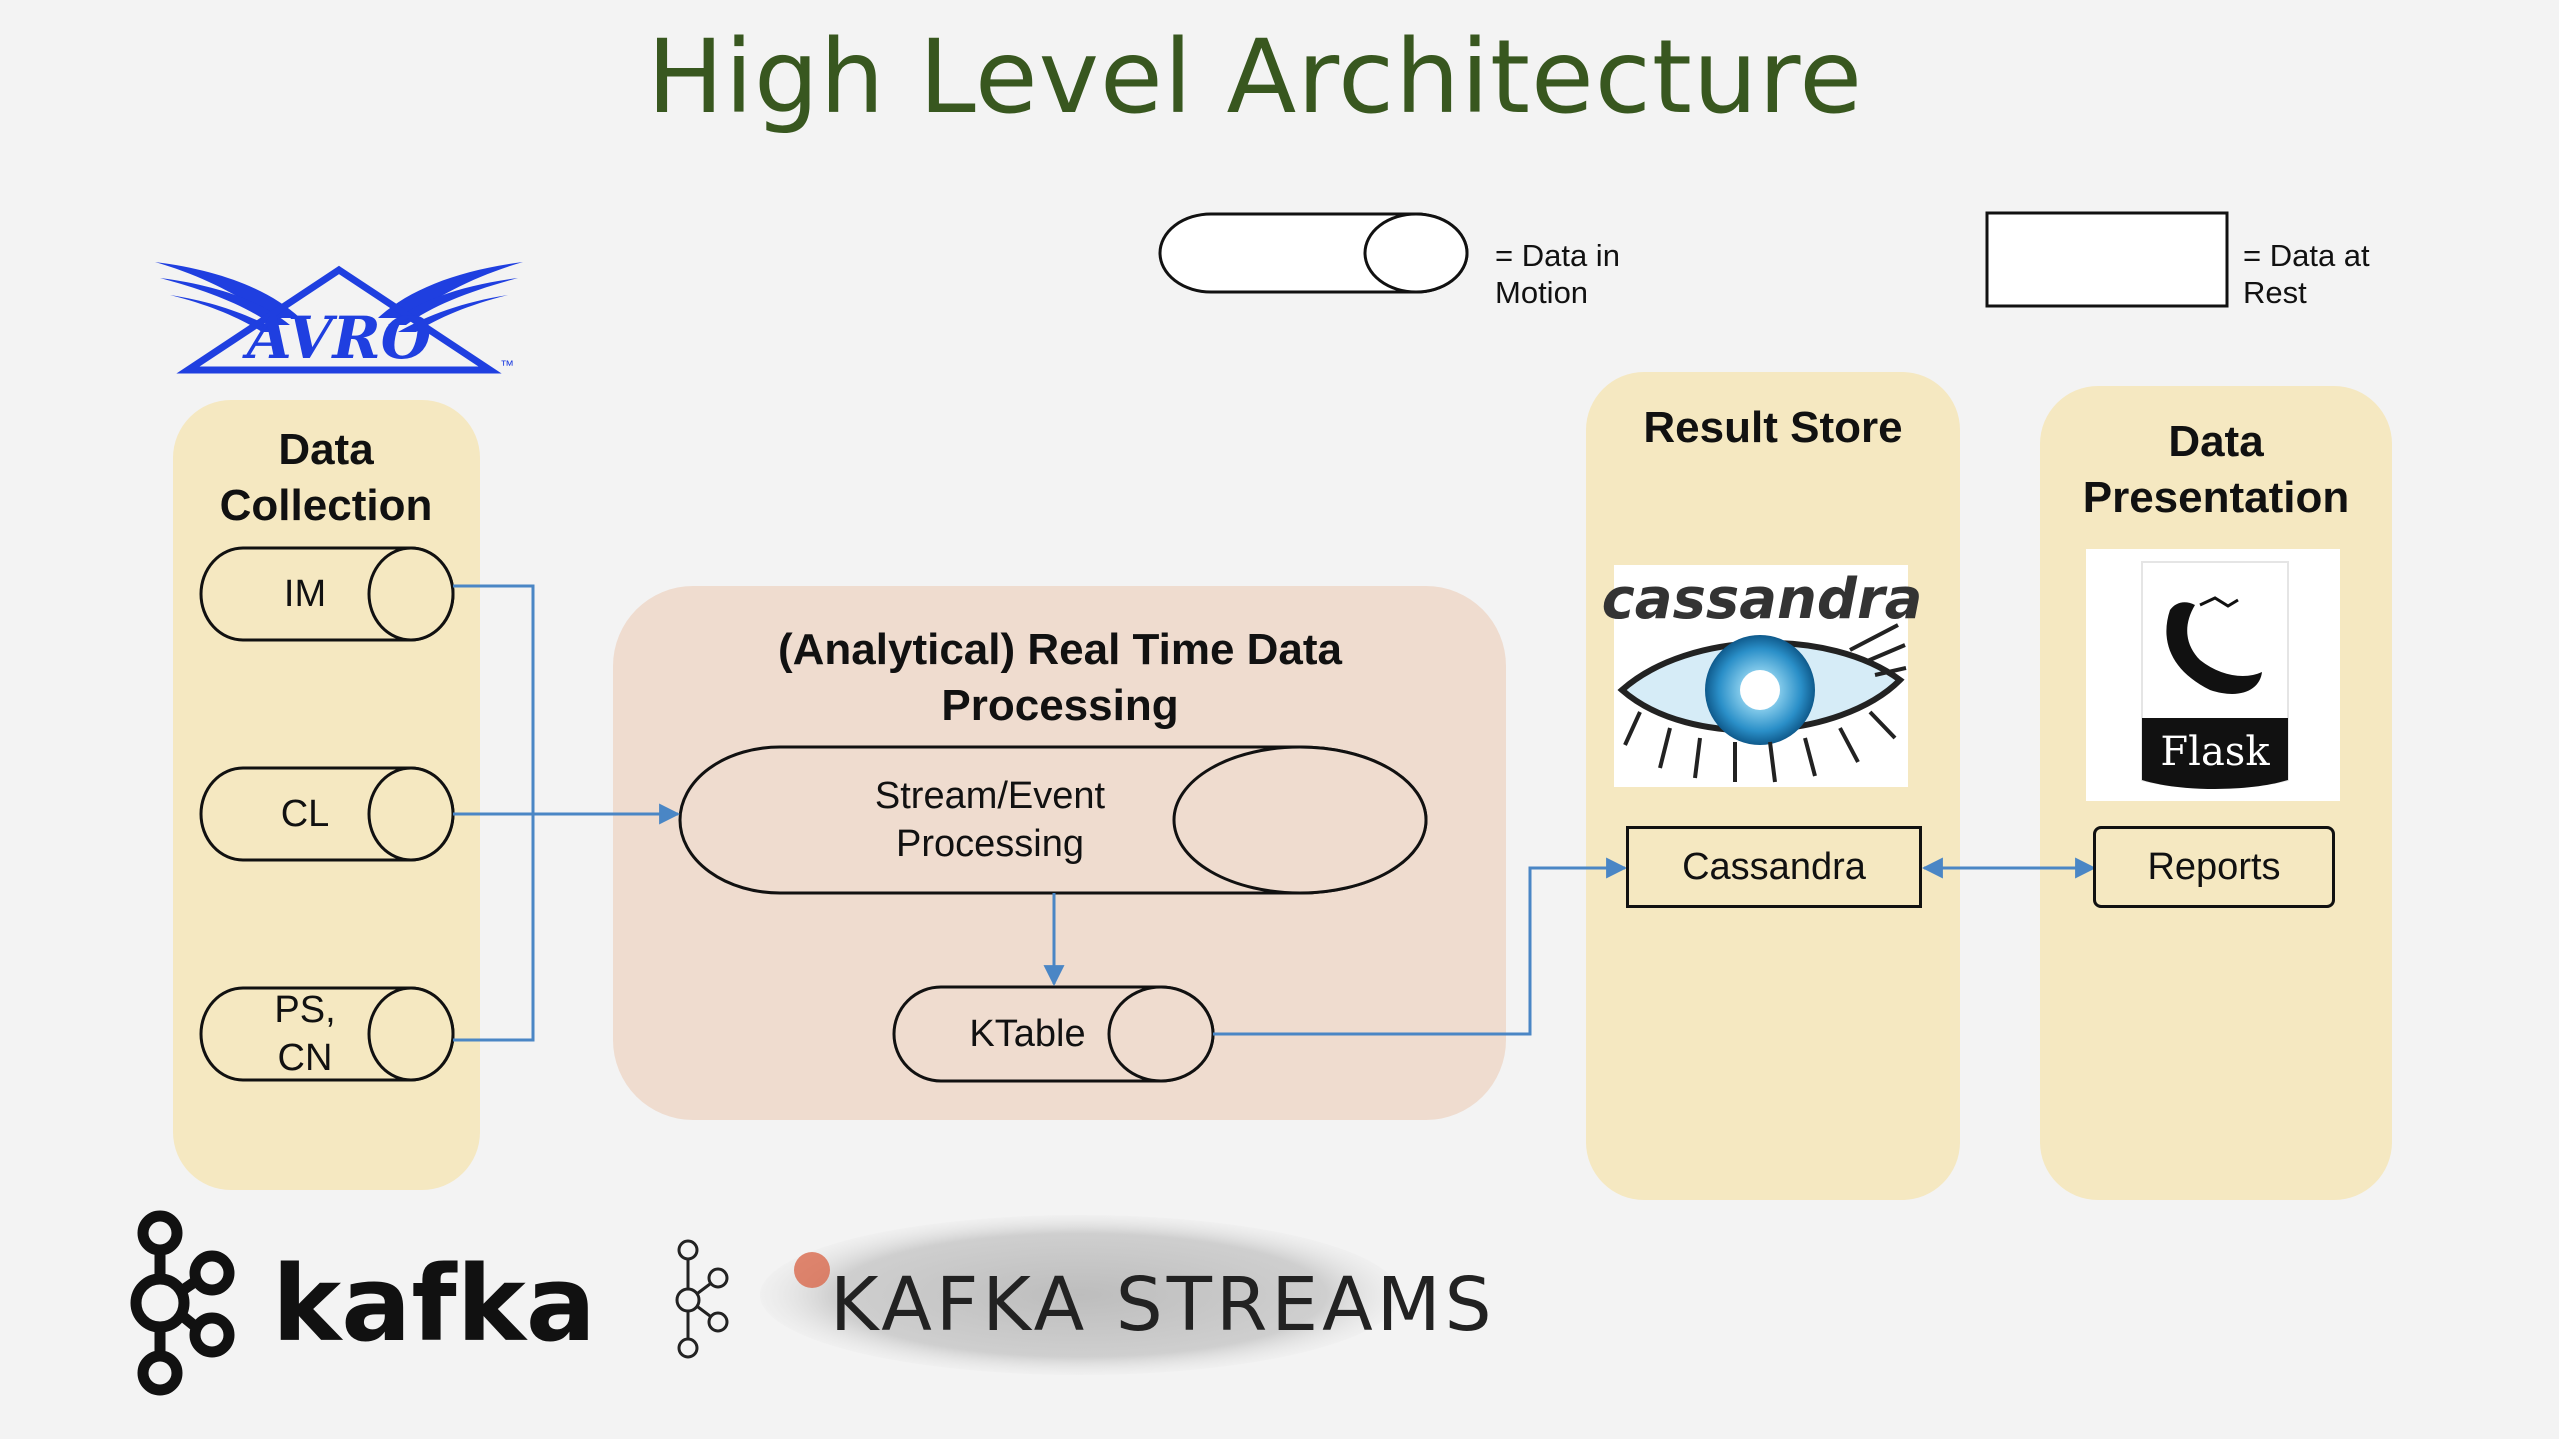 The width and height of the screenshot is (2559, 1439). Describe the element at coordinates (305, 1034) in the screenshot. I see `source-label-ps-cn: PS, CN` at that location.